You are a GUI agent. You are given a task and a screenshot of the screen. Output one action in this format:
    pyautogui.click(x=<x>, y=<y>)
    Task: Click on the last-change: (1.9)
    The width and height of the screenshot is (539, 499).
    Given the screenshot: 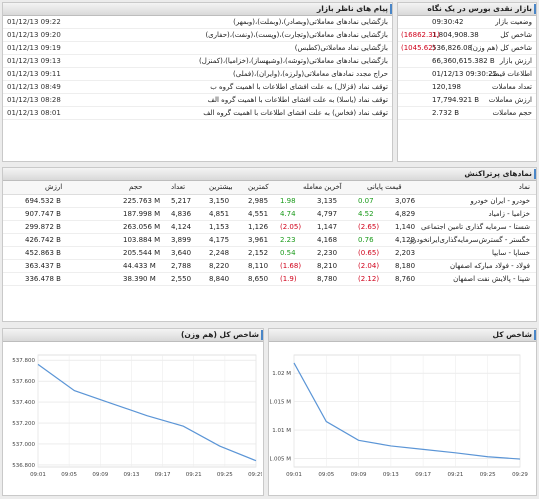 What is the action you would take?
    pyautogui.click(x=288, y=279)
    